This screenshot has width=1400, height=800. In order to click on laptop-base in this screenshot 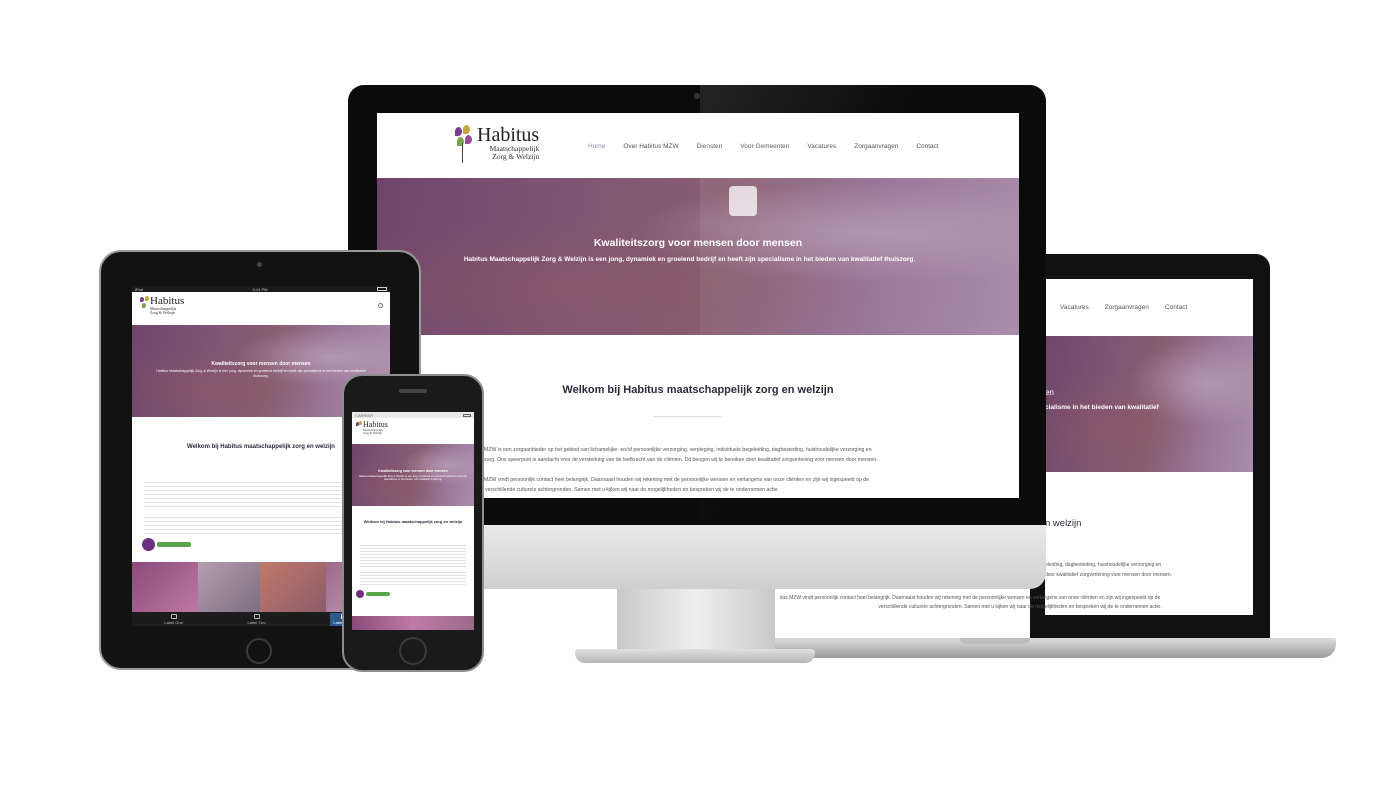, I will do `click(1053, 648)`.